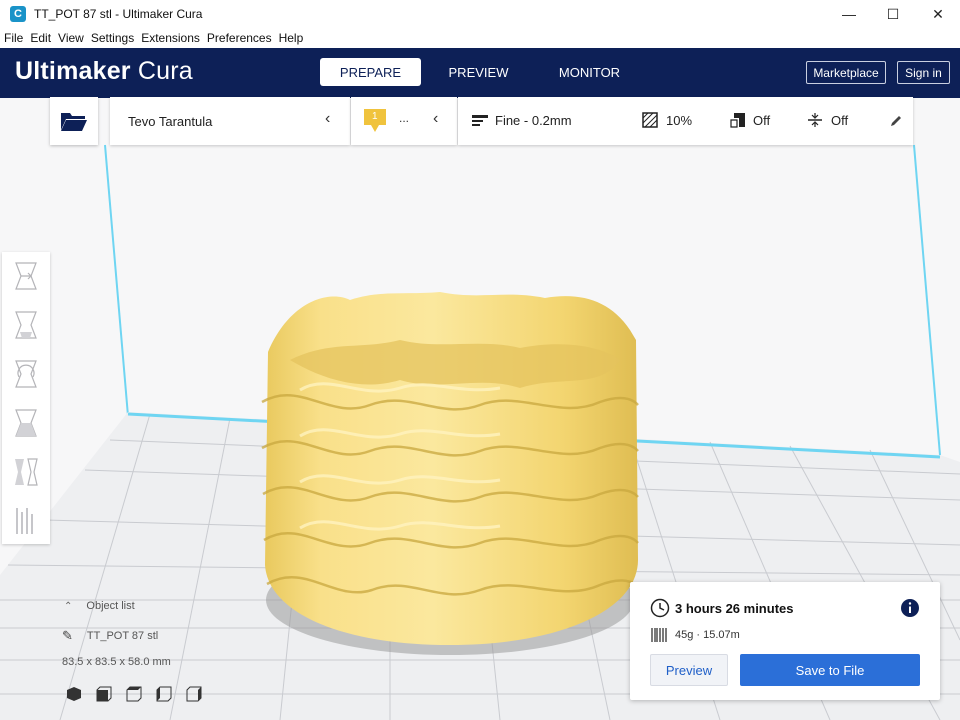 This screenshot has width=960, height=720. I want to click on infill-value: 10%, so click(679, 120).